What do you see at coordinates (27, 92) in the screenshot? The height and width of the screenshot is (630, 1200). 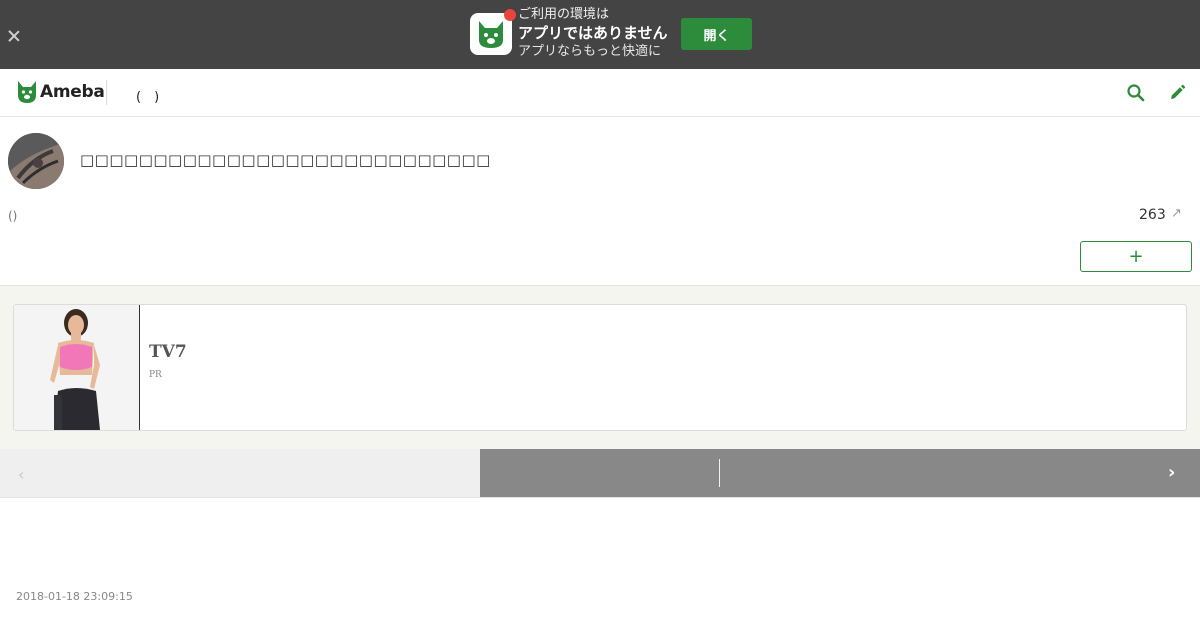 I see `ameba-mascot-icon` at bounding box center [27, 92].